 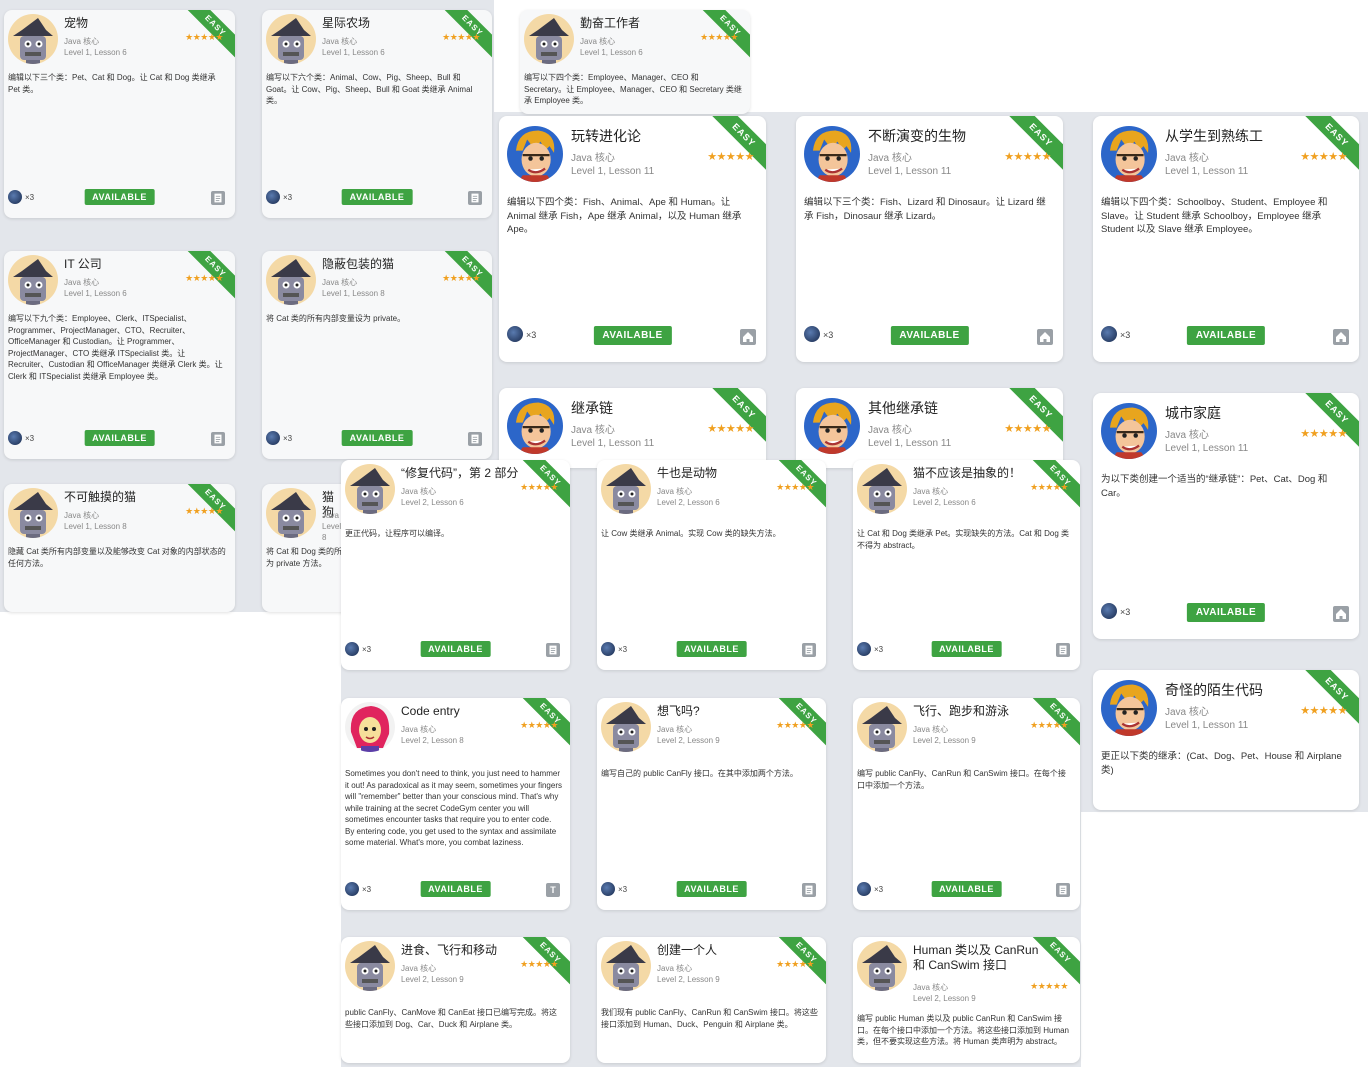 What do you see at coordinates (699, 773) in the screenshot?
I see `task-description: 编写自己的 public CanFly 接口。在其中添加两个方法。` at bounding box center [699, 773].